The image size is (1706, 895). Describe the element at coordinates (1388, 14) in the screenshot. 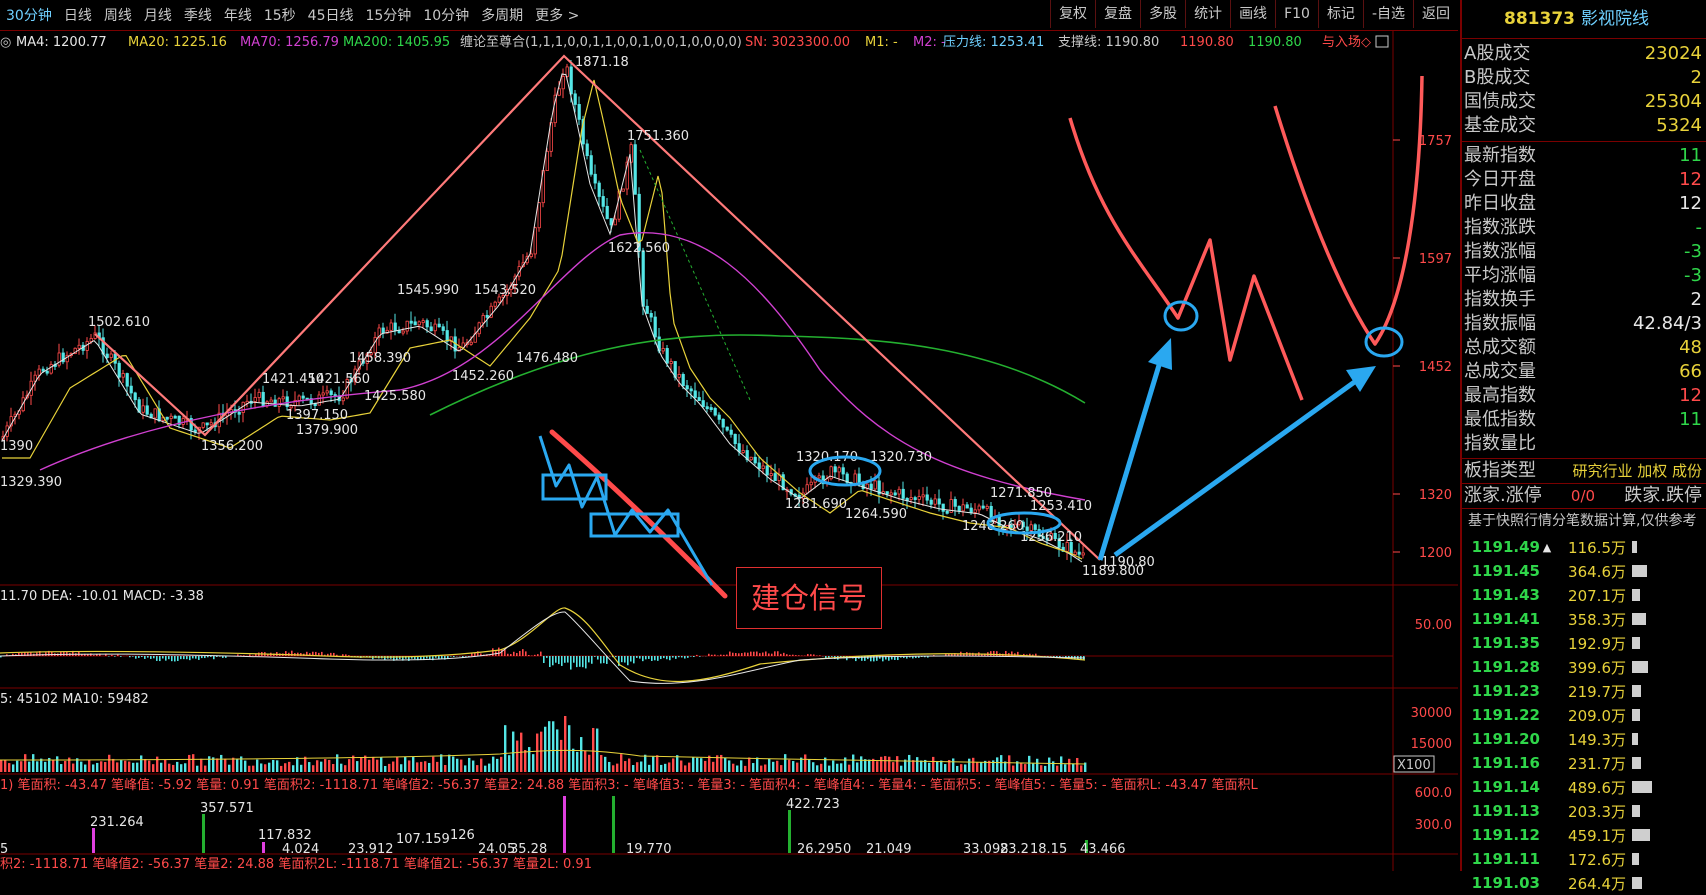

I see `tool-button: -自选` at that location.